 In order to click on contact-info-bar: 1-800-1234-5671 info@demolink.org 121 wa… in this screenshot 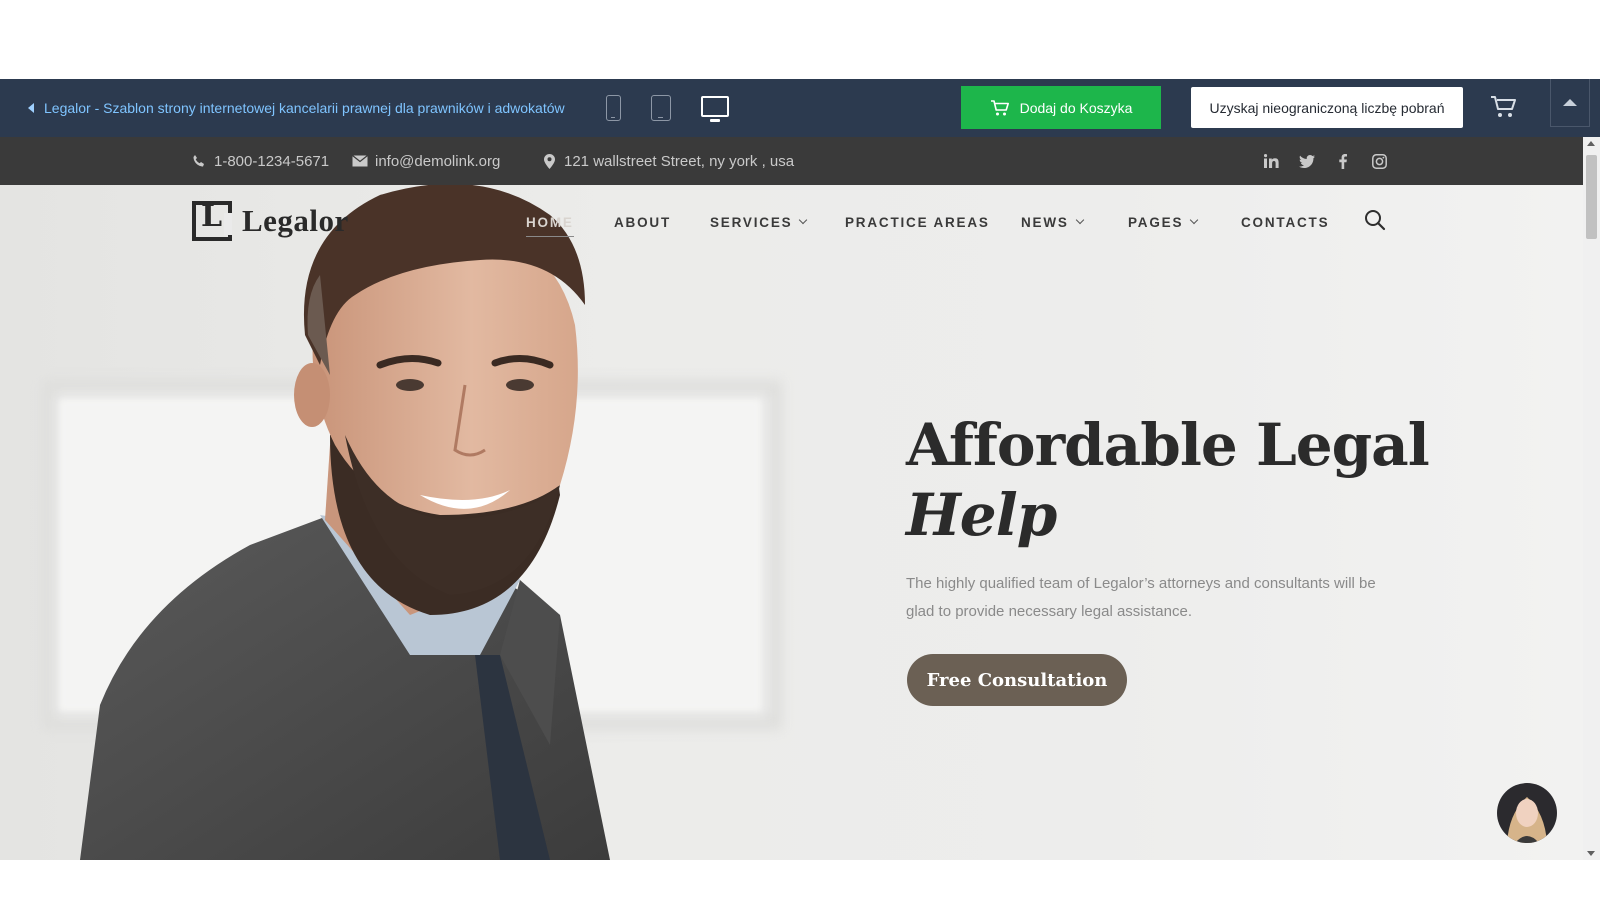, I will do `click(791, 161)`.